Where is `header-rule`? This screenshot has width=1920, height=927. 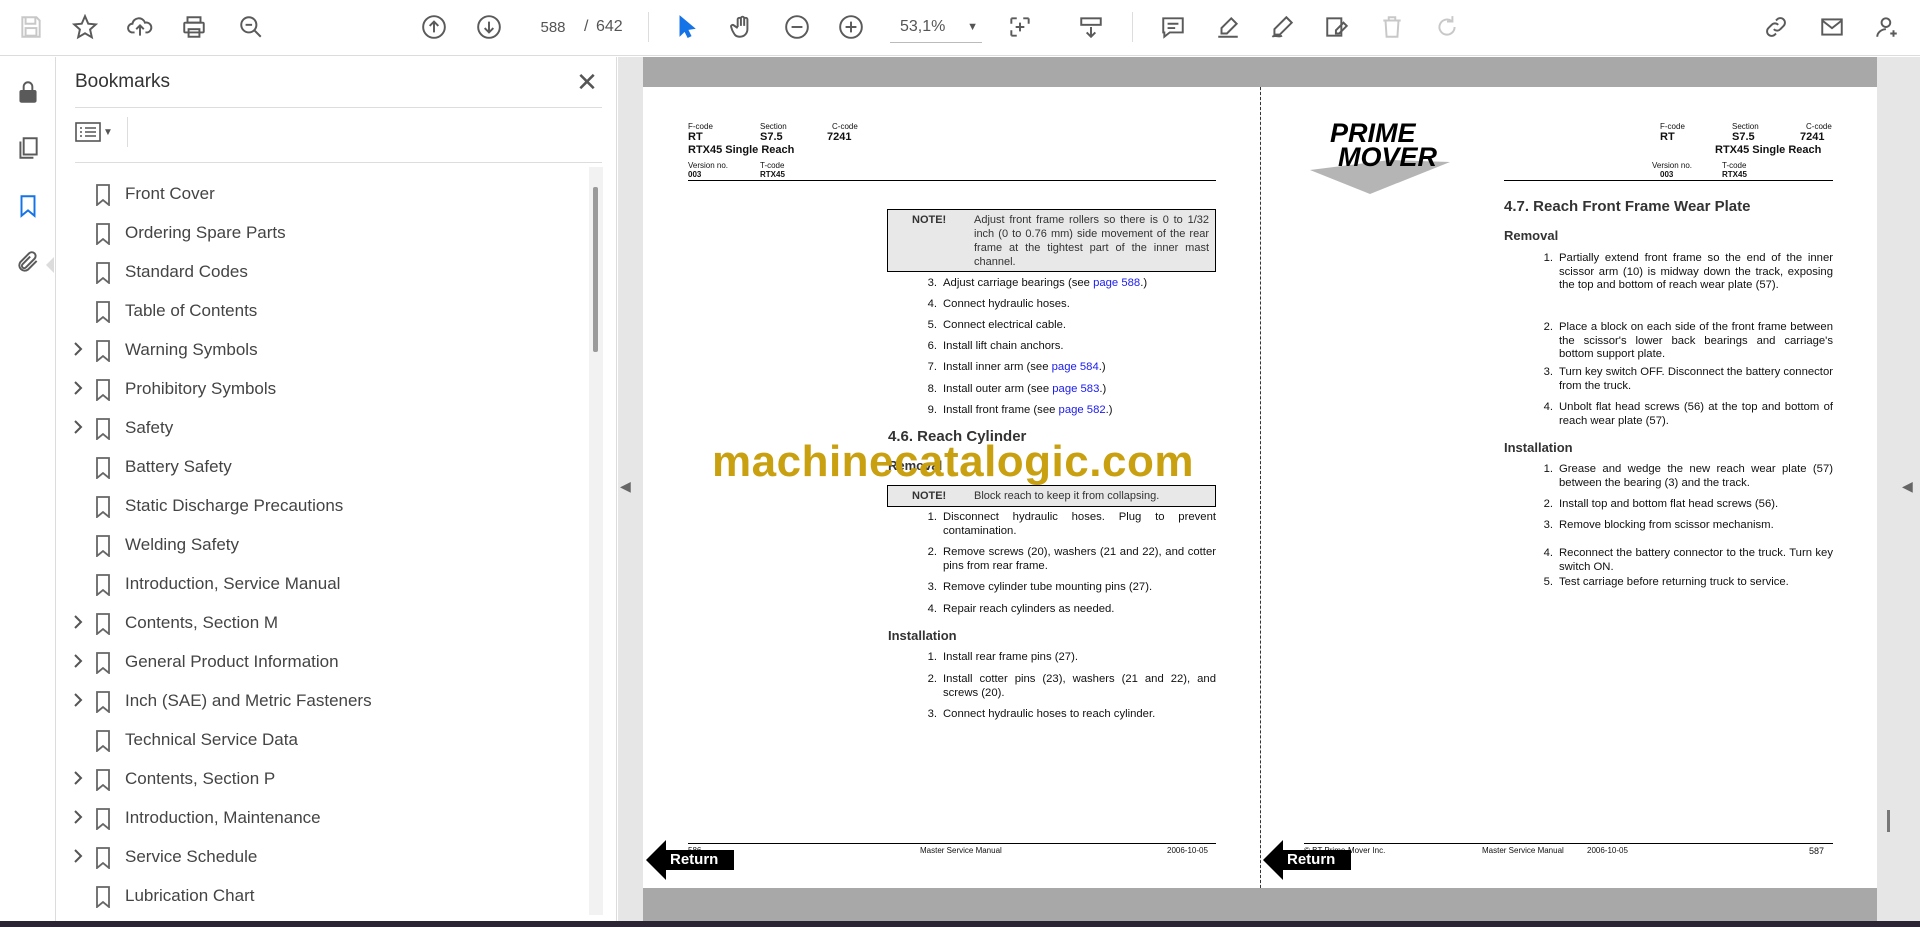
header-rule is located at coordinates (952, 180).